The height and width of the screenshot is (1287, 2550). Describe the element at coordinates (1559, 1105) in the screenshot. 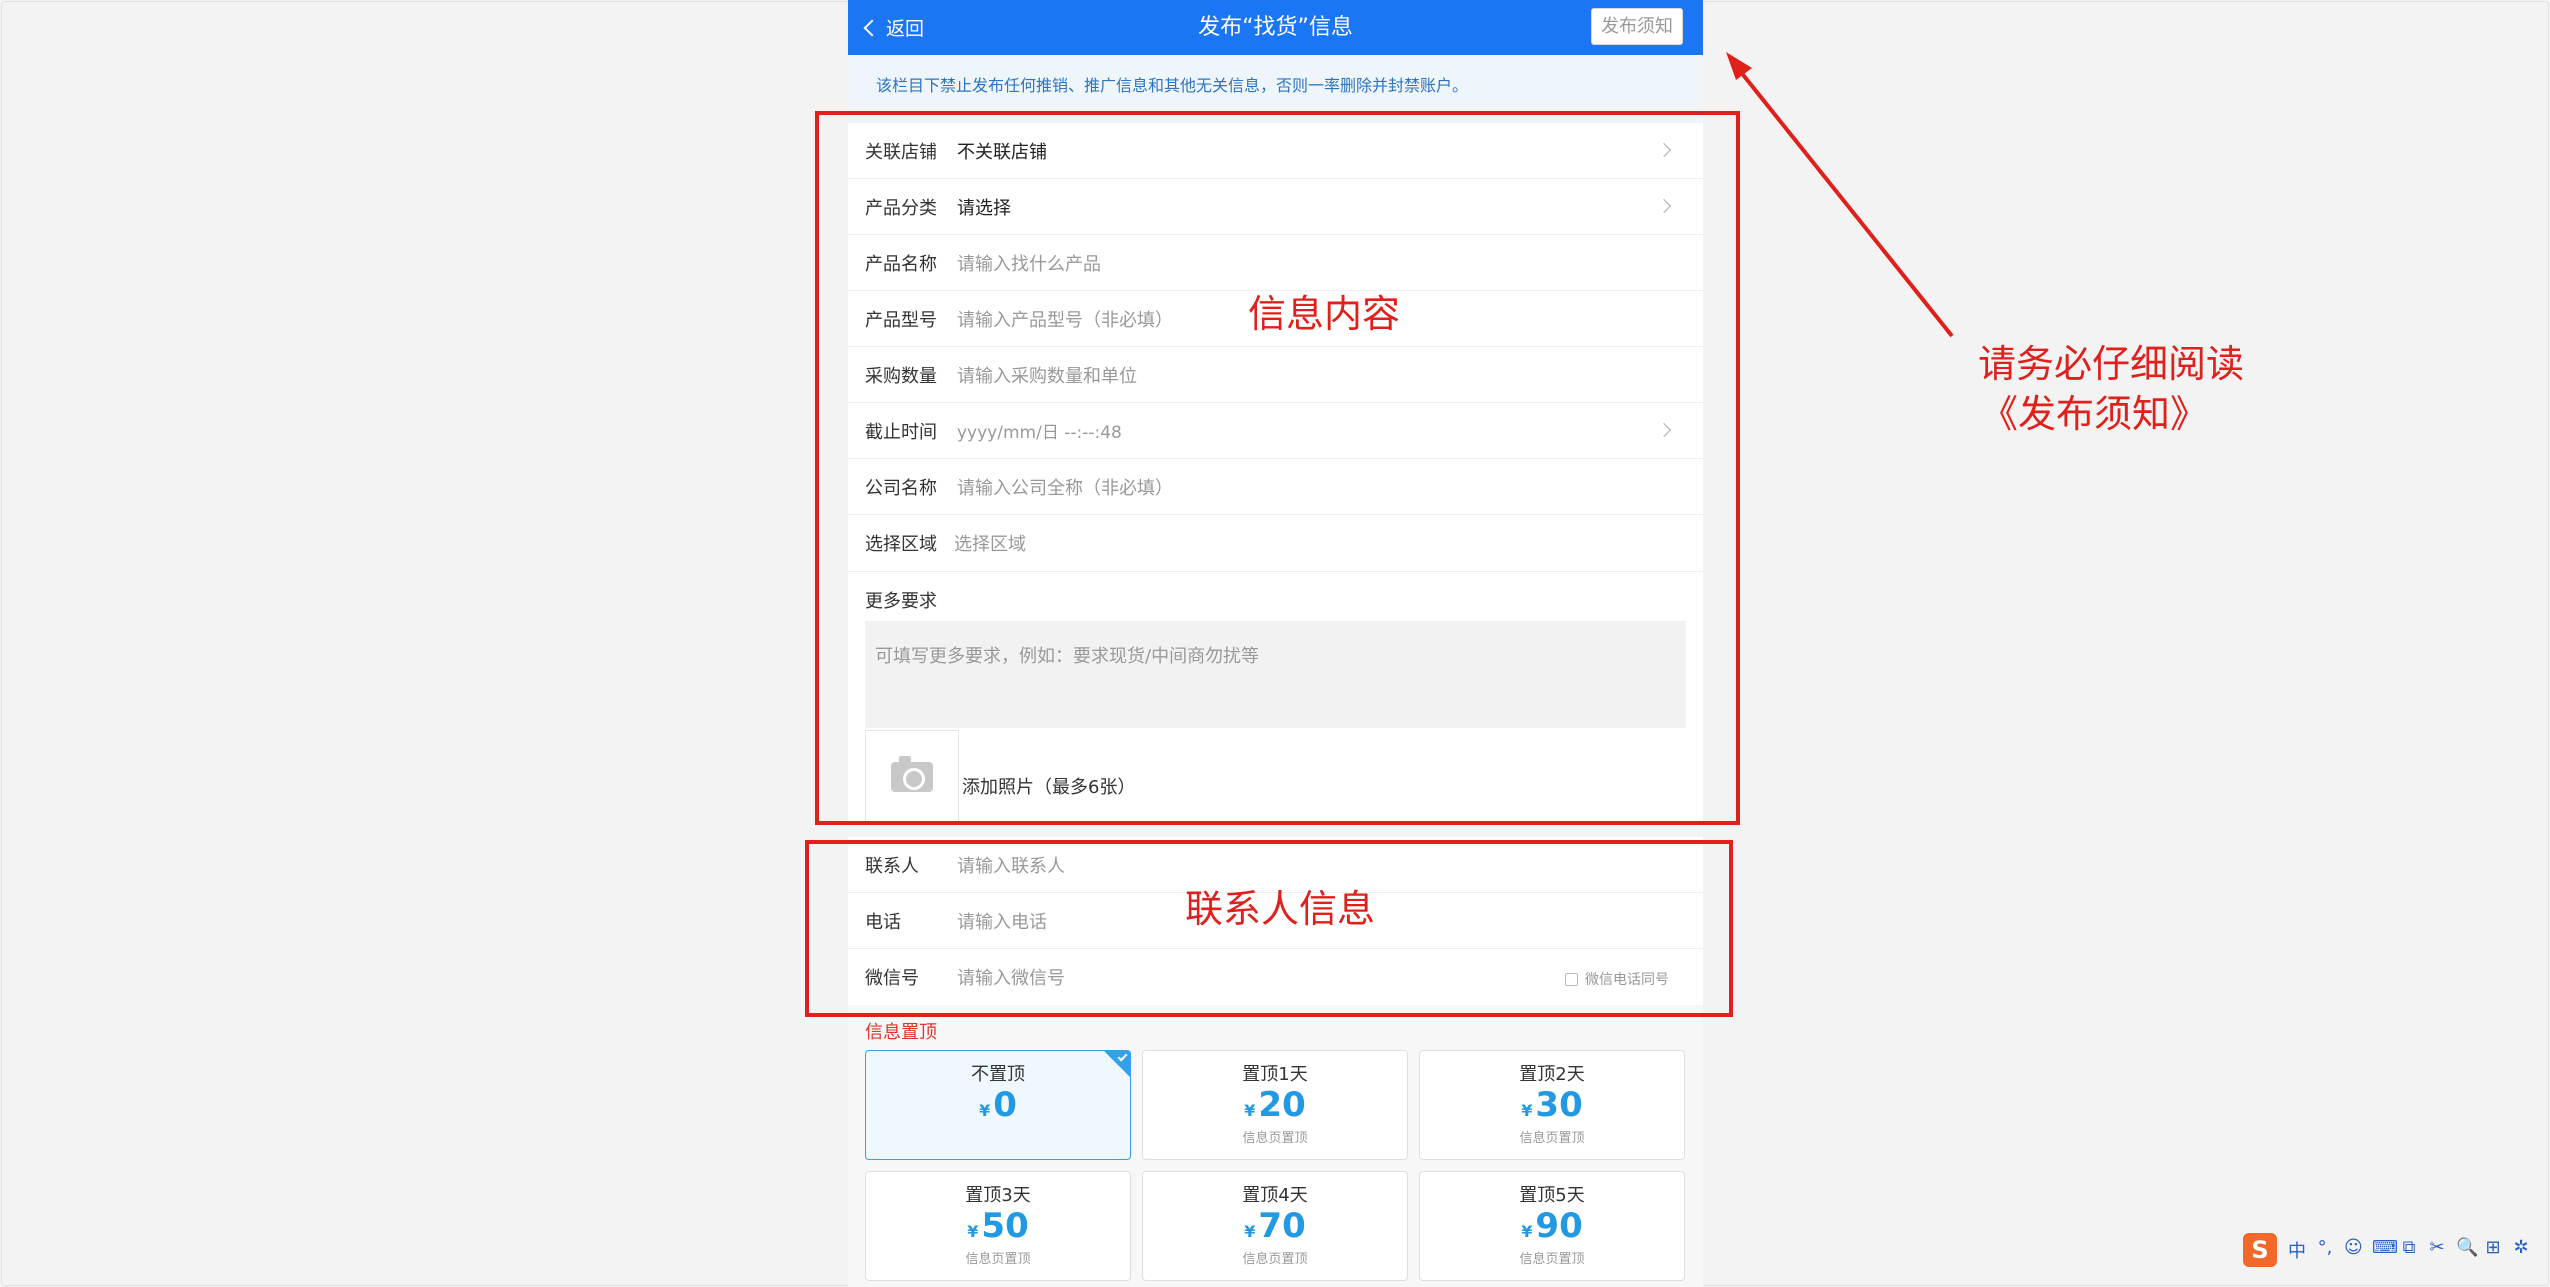

I see `price-amount: 30` at that location.